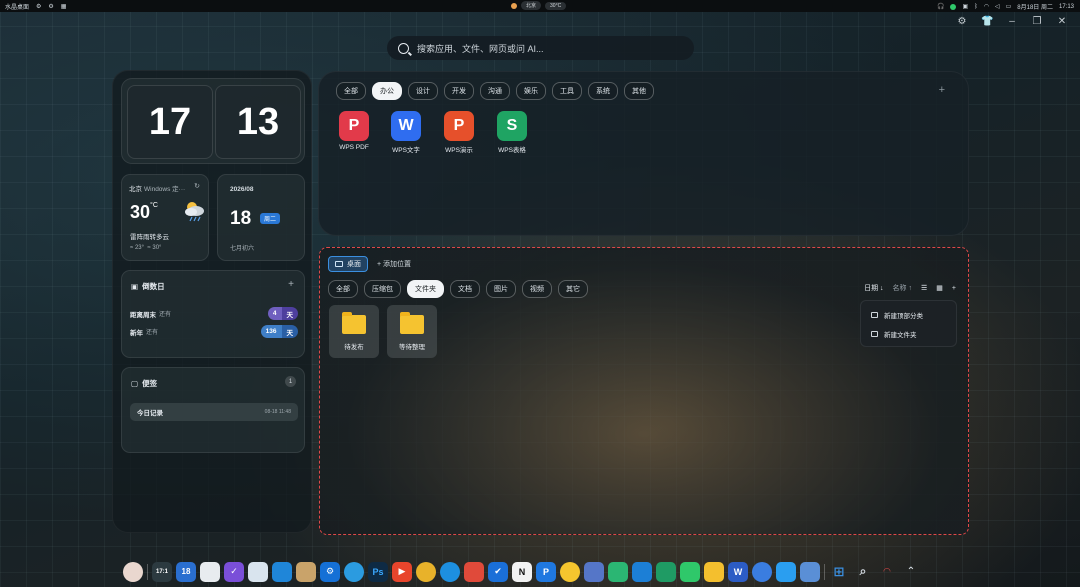 The image size is (1080, 587). Describe the element at coordinates (426, 571) in the screenshot. I see `chrome-icon` at that location.